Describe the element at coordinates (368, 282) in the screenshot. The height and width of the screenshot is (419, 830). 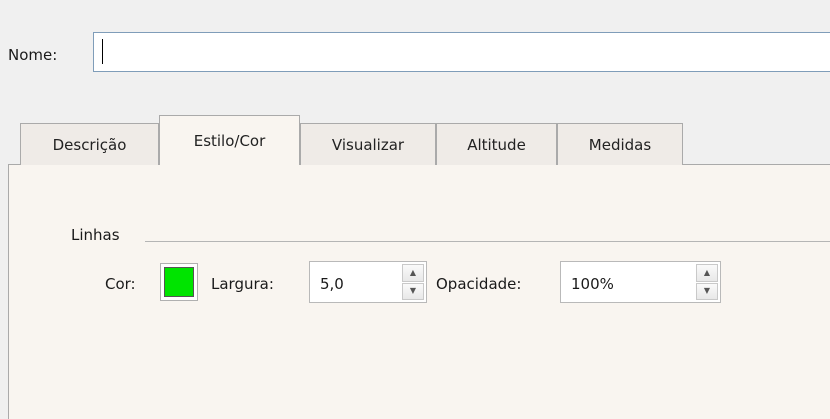
I see `width-spinbox: 5,0 ▲ ▼` at that location.